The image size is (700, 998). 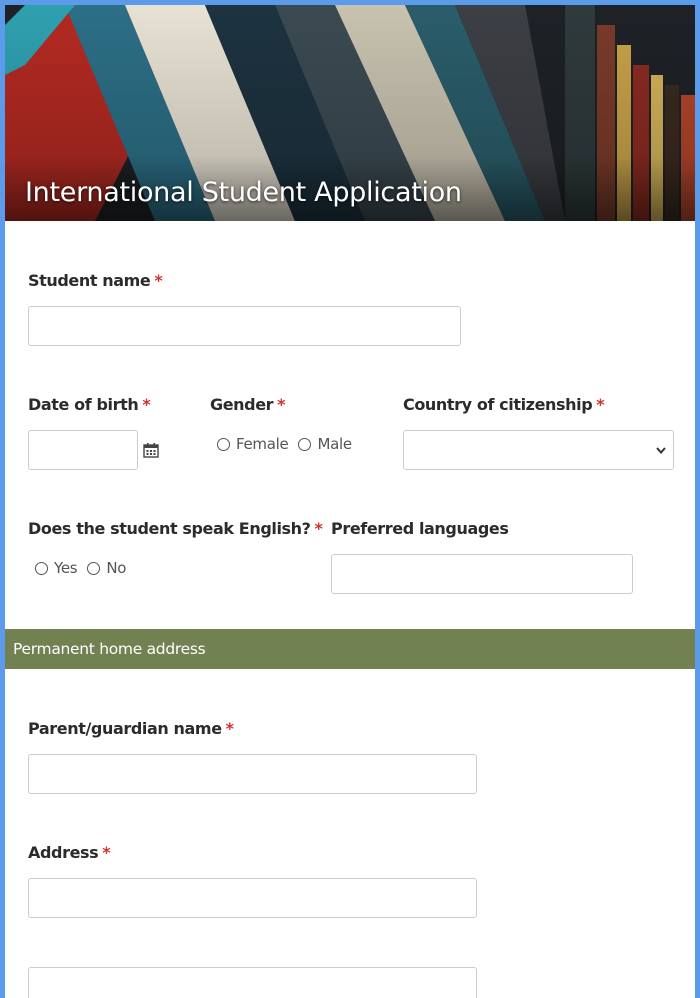 What do you see at coordinates (169, 528) in the screenshot?
I see `speaks-english-label-text: Does the student speak English?` at bounding box center [169, 528].